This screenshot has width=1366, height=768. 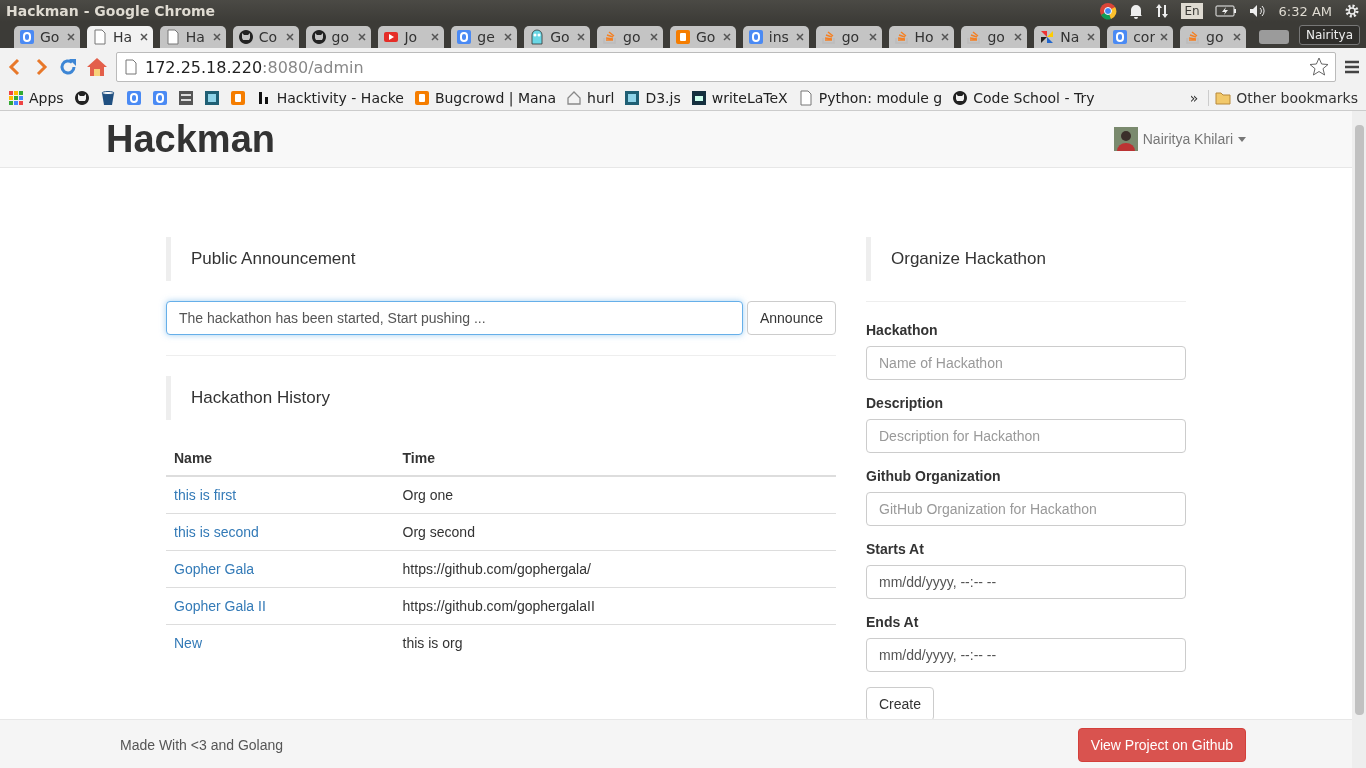 What do you see at coordinates (68, 67) in the screenshot?
I see `reload-icon` at bounding box center [68, 67].